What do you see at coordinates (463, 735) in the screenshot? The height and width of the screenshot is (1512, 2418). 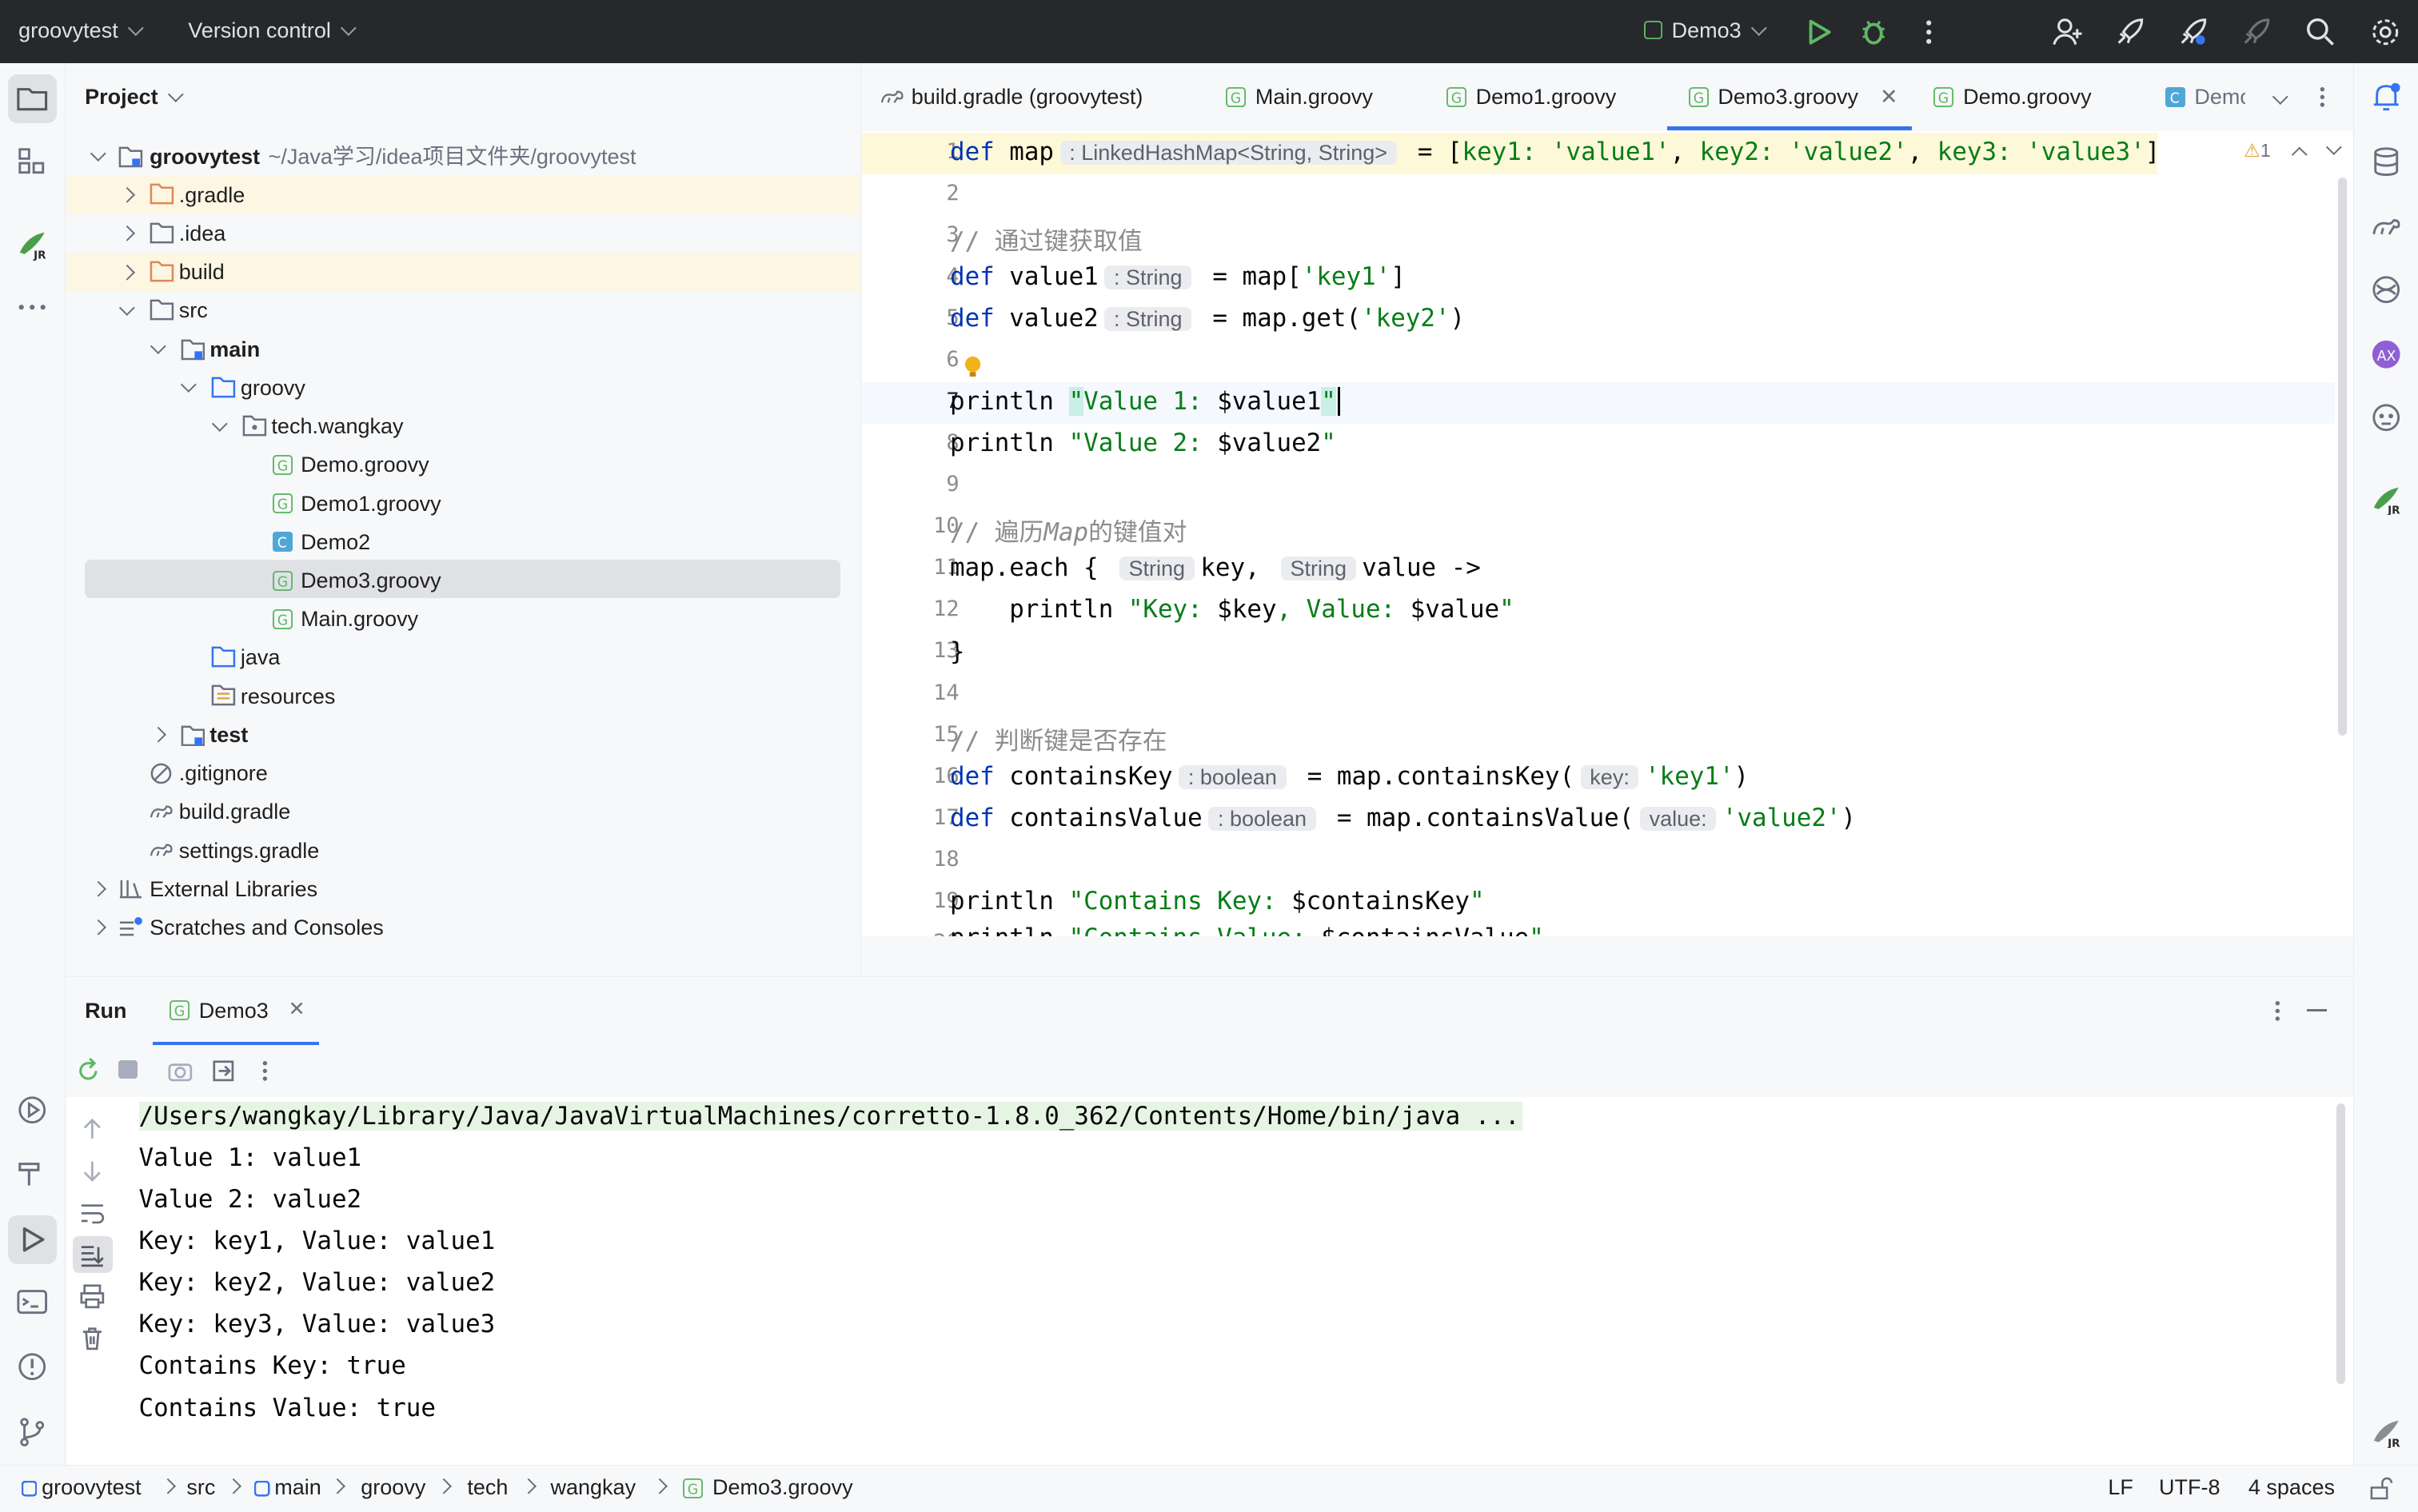 I see `tree-row-test-dir: test` at bounding box center [463, 735].